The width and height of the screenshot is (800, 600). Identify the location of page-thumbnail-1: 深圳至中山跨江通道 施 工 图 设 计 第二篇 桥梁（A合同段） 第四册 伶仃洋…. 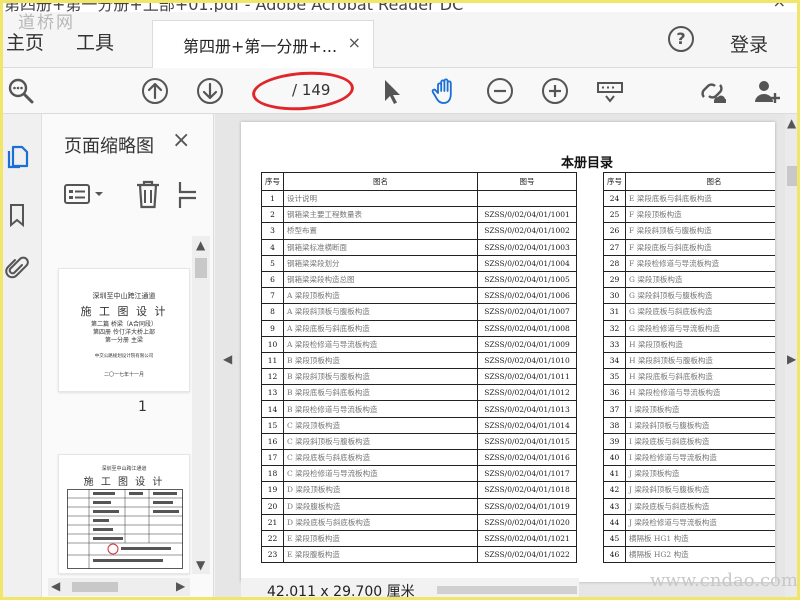
(124, 330).